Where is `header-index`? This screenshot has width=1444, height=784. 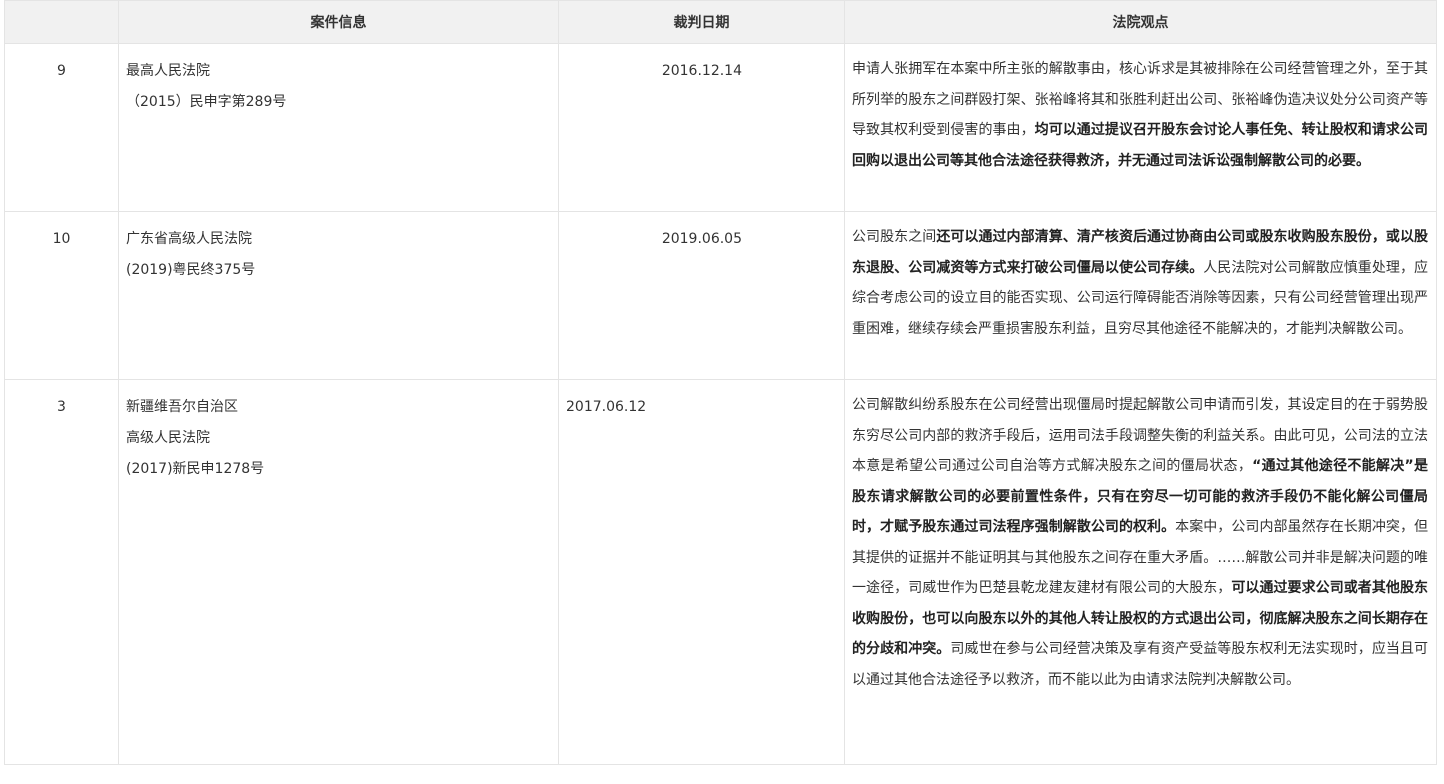 header-index is located at coordinates (61, 22).